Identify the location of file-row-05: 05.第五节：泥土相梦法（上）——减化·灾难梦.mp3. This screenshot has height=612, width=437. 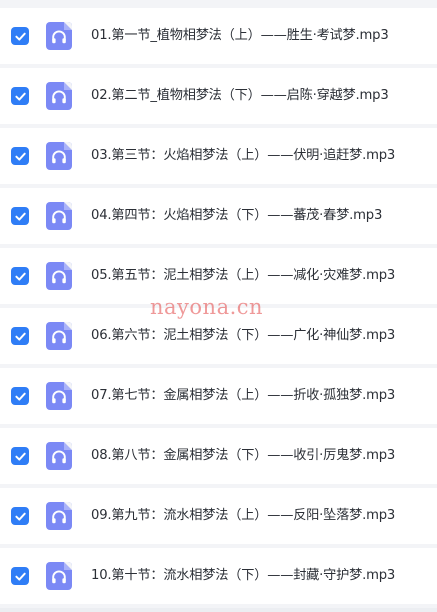
(218, 276).